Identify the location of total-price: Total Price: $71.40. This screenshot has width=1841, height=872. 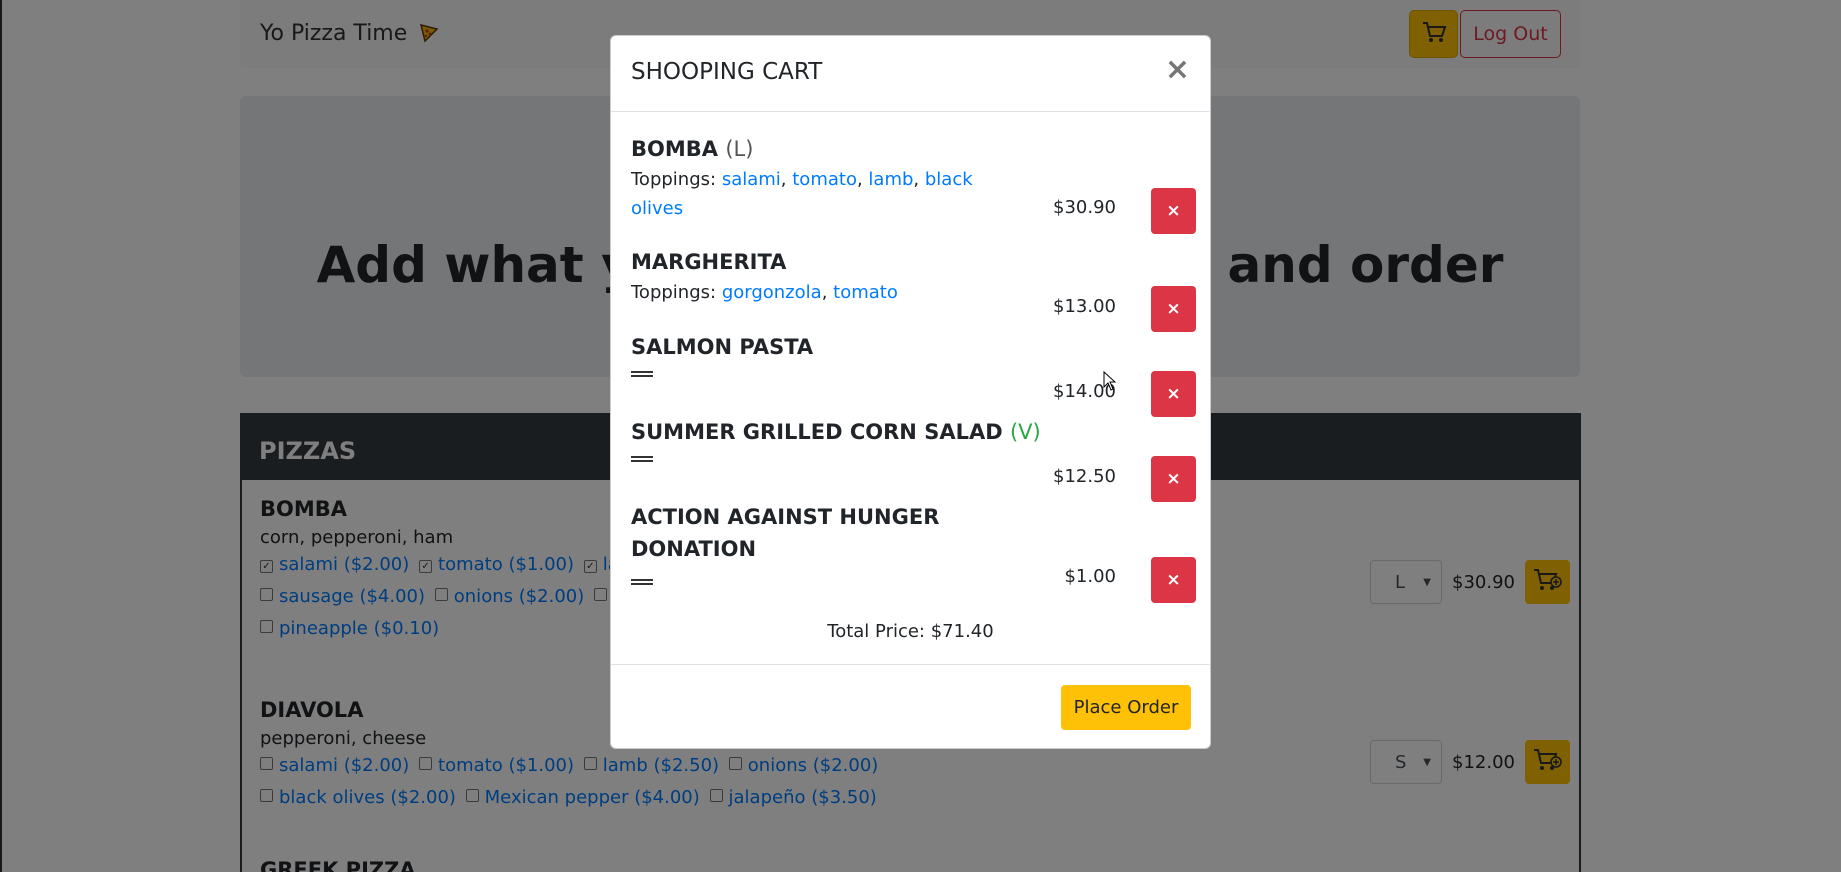
(910, 631).